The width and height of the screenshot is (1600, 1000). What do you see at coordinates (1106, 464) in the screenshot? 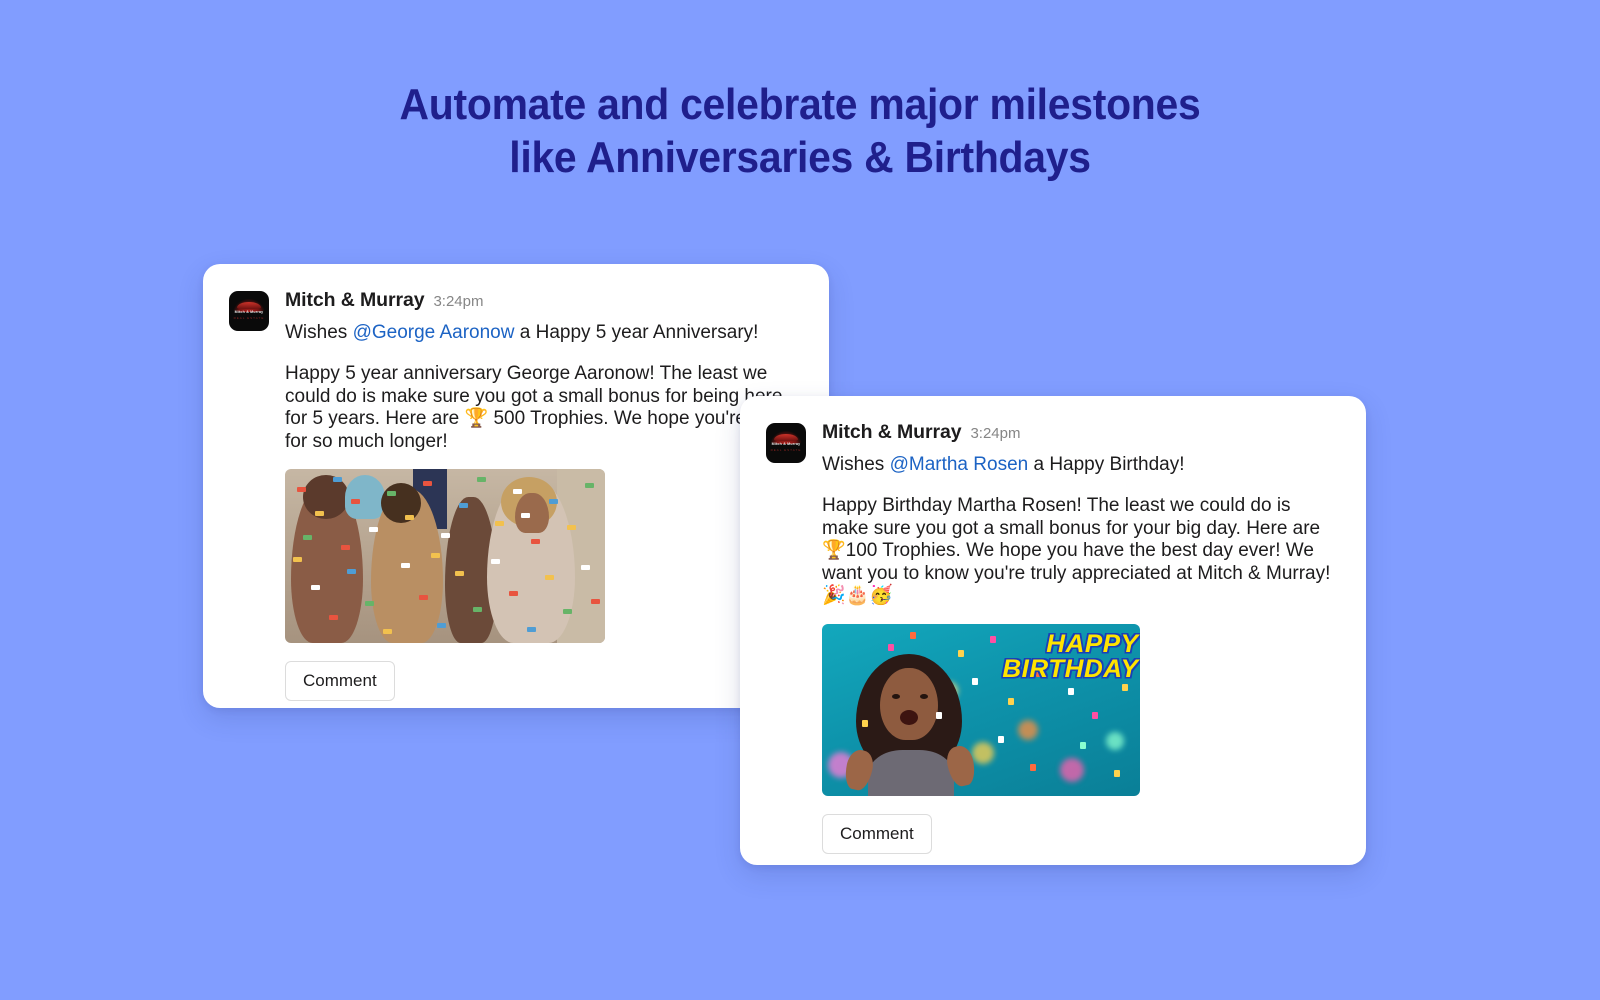
I see `wishes-suffix: a Happy Birthday!` at bounding box center [1106, 464].